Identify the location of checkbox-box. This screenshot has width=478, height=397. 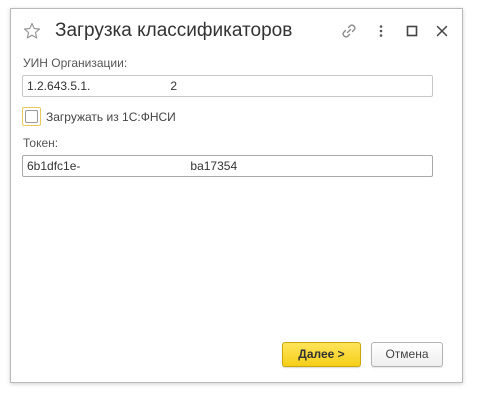
(31, 116).